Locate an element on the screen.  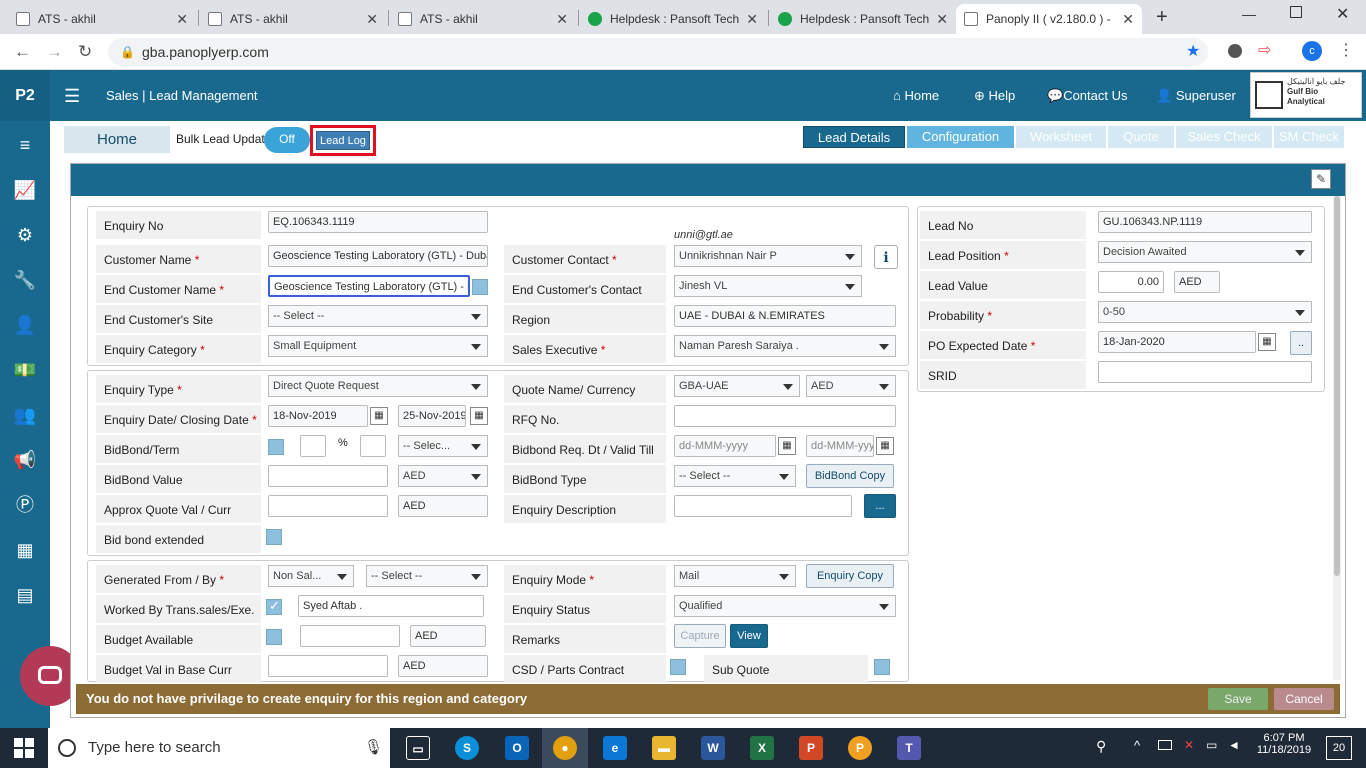
windows-start-icon is located at coordinates (24, 748).